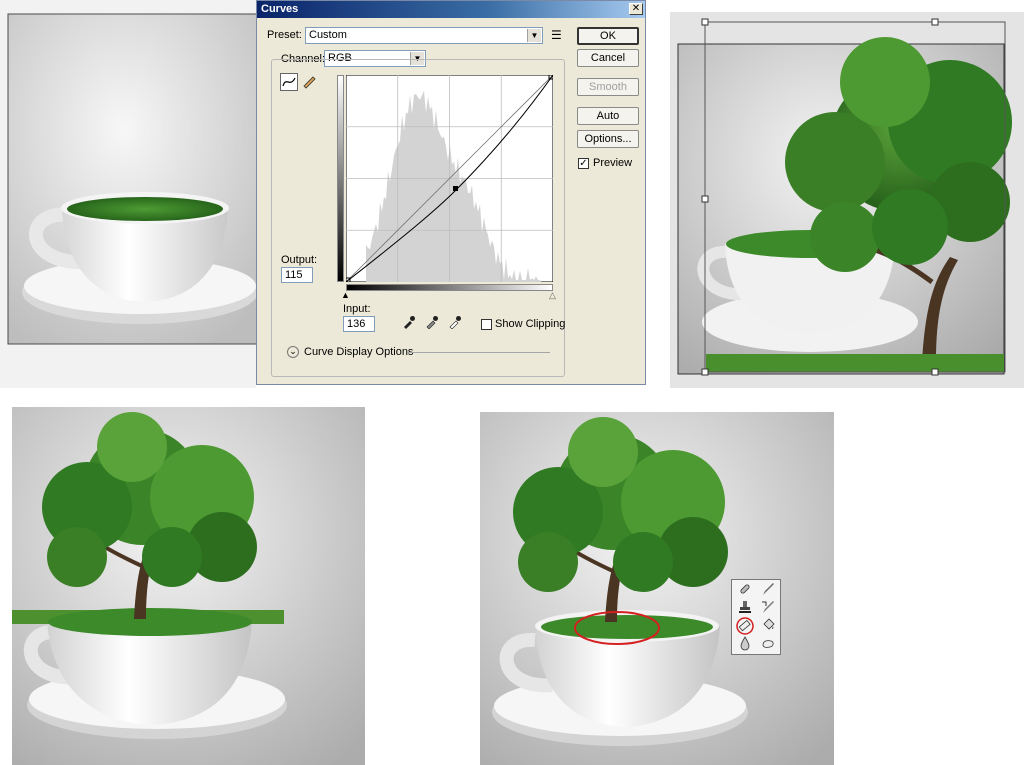 This screenshot has height=765, width=1024. Describe the element at coordinates (297, 275) in the screenshot. I see `output-field: 115` at that location.